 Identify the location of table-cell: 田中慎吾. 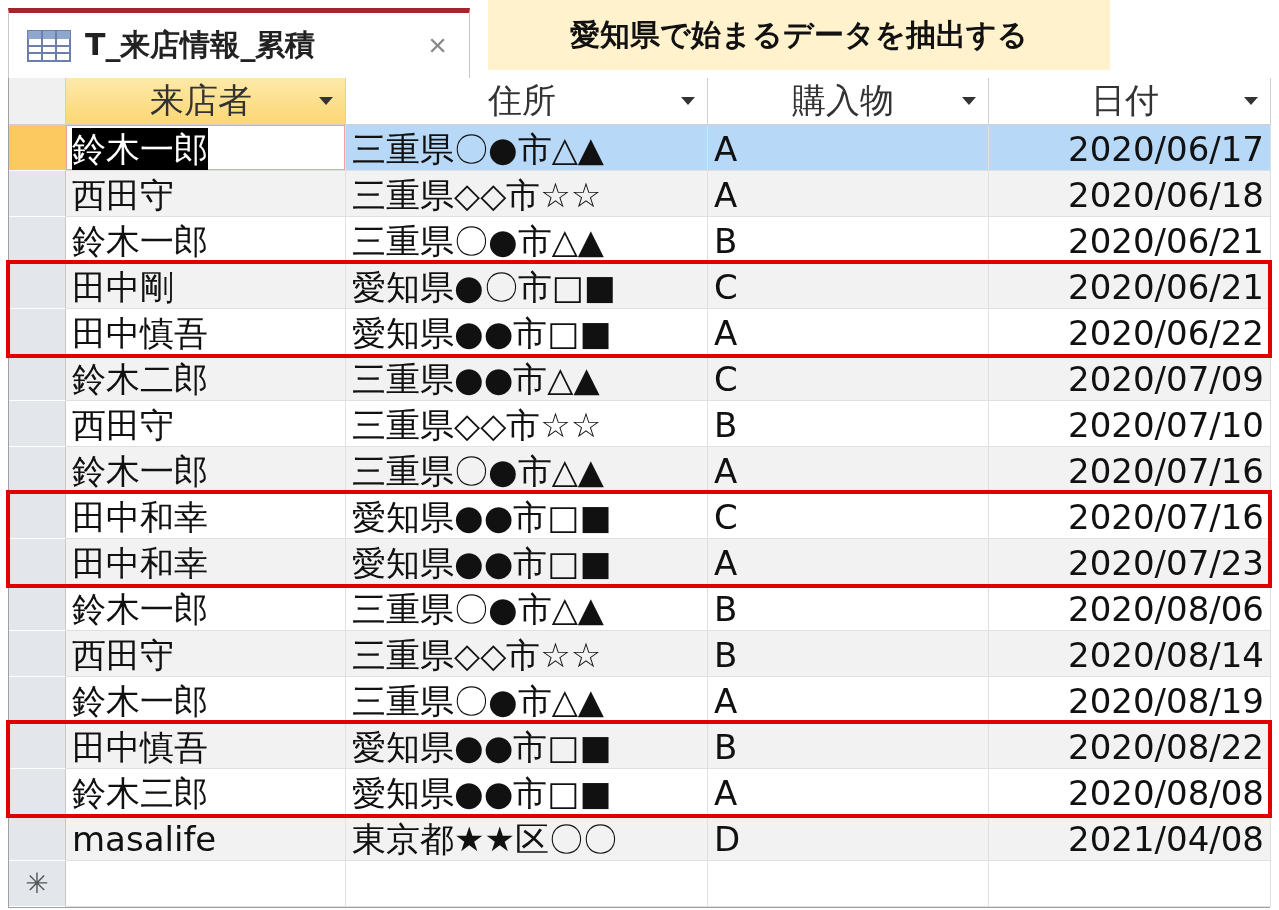
(206, 746).